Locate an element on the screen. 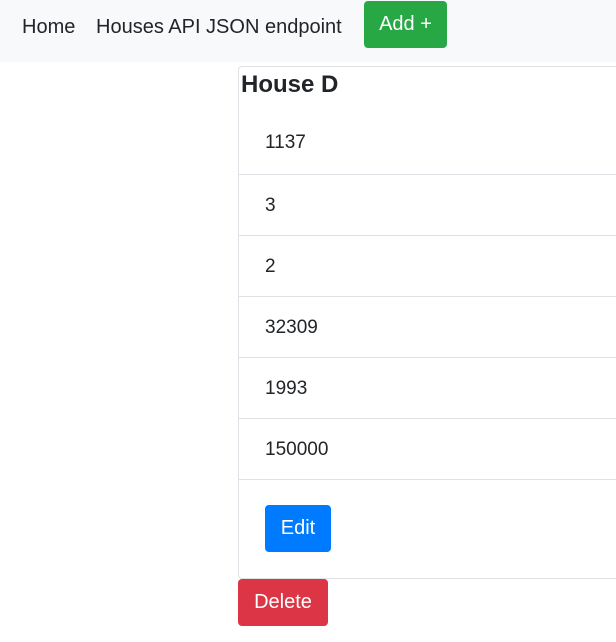 The image size is (616, 642). house-field-value: 1993 is located at coordinates (286, 388).